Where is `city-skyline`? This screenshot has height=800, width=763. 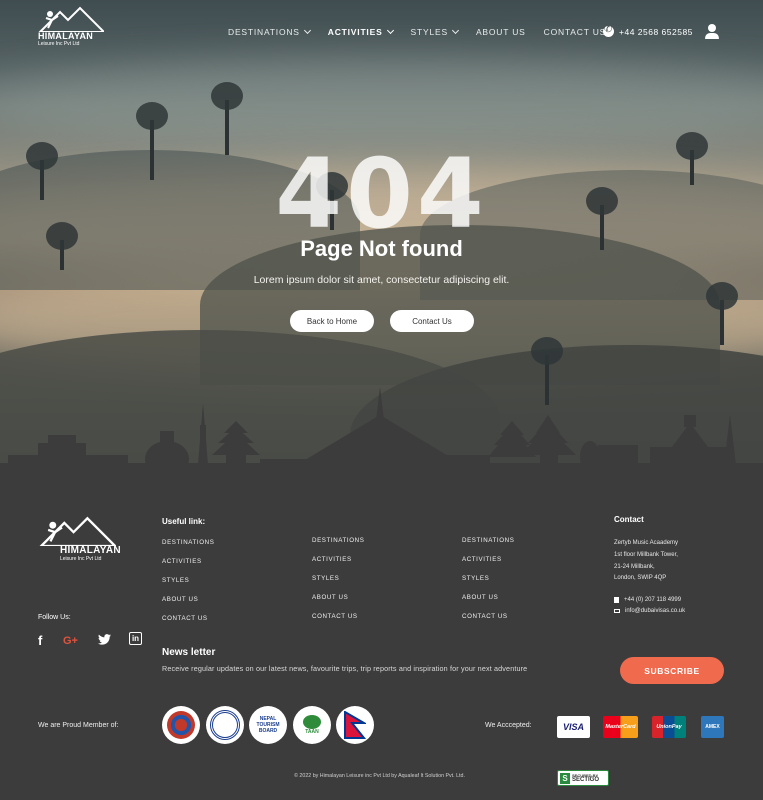 city-skyline is located at coordinates (381, 443).